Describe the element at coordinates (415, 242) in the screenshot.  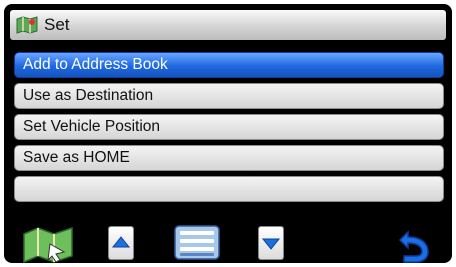
I see `back-icon` at that location.